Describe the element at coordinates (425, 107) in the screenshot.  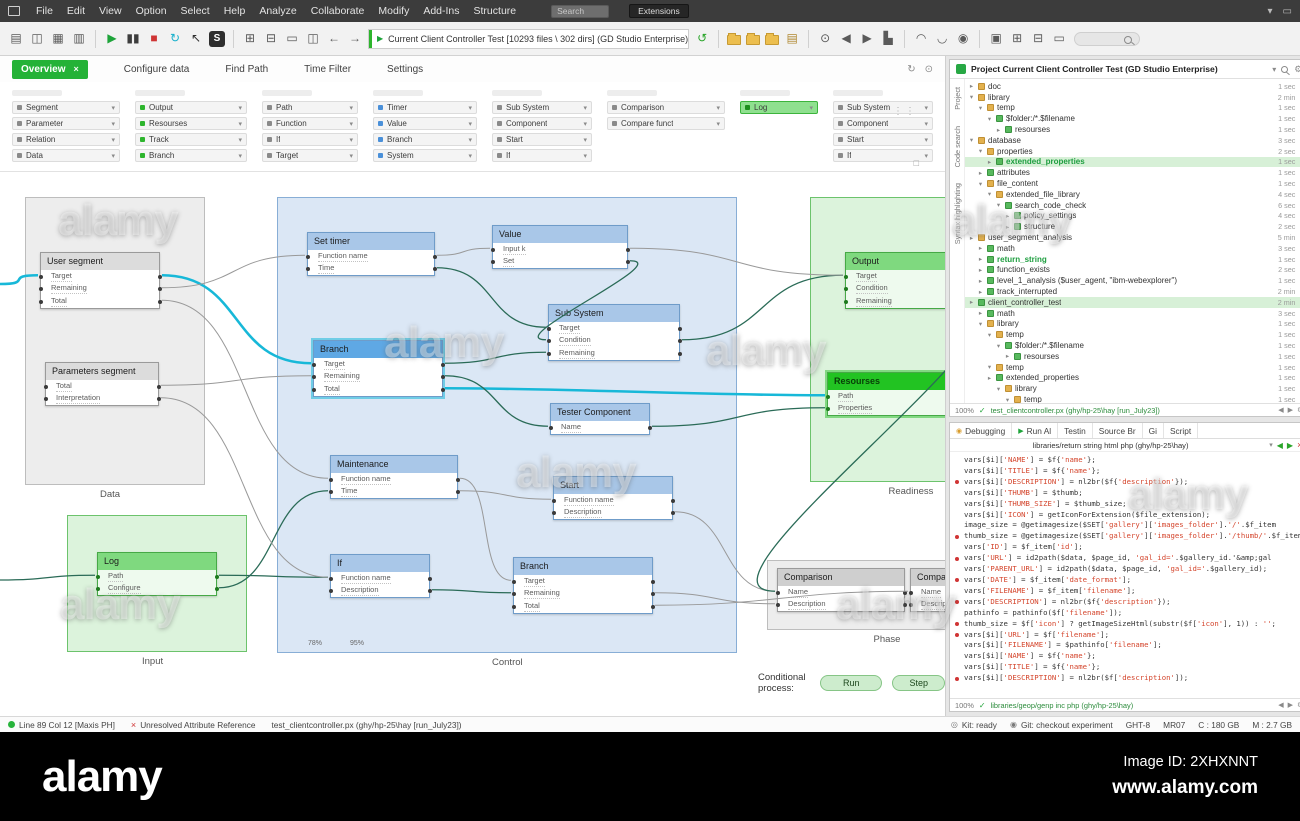
I see `filter-timer: Timer ▾` at that location.